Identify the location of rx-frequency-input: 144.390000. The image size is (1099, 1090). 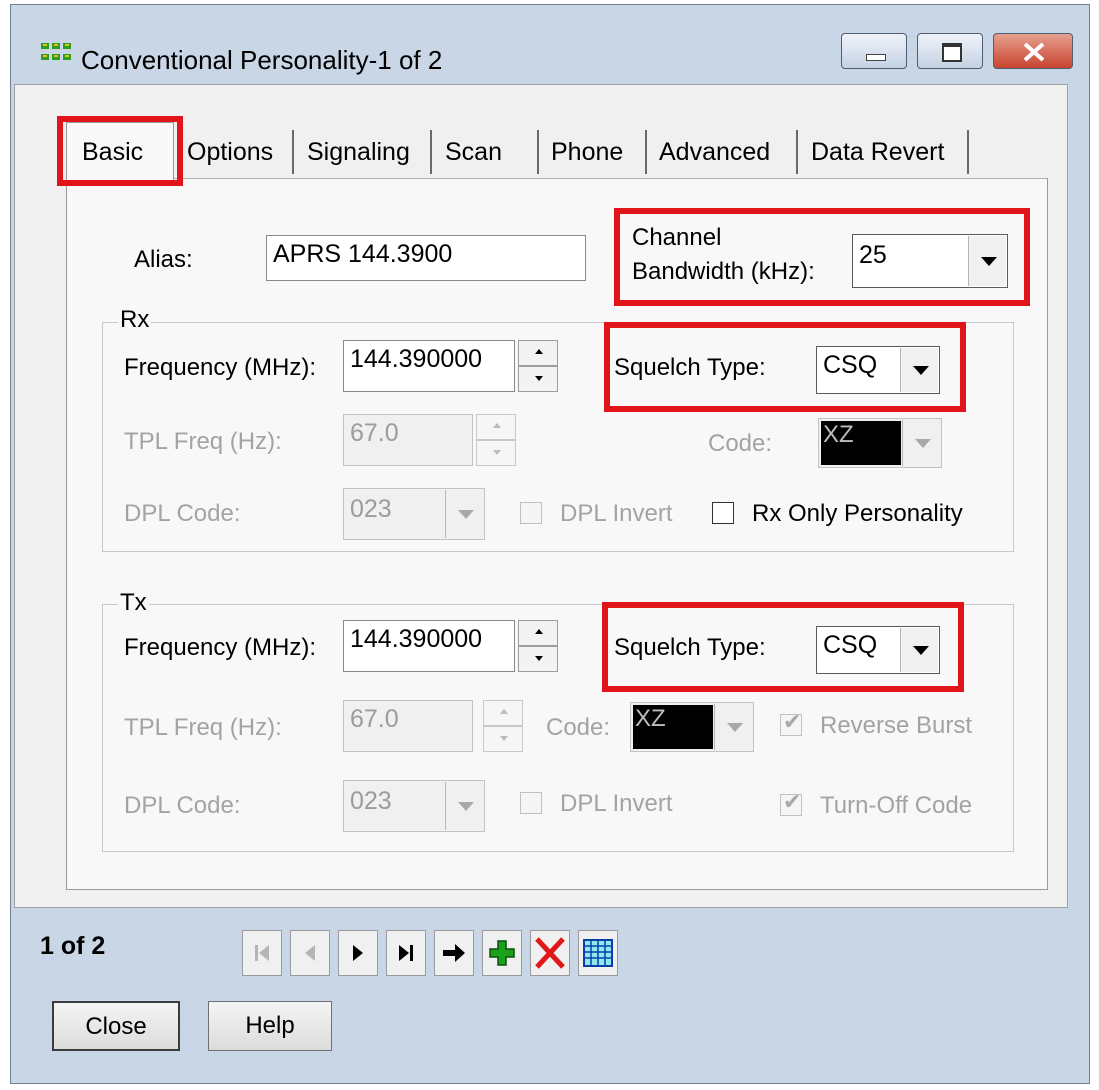
(429, 366).